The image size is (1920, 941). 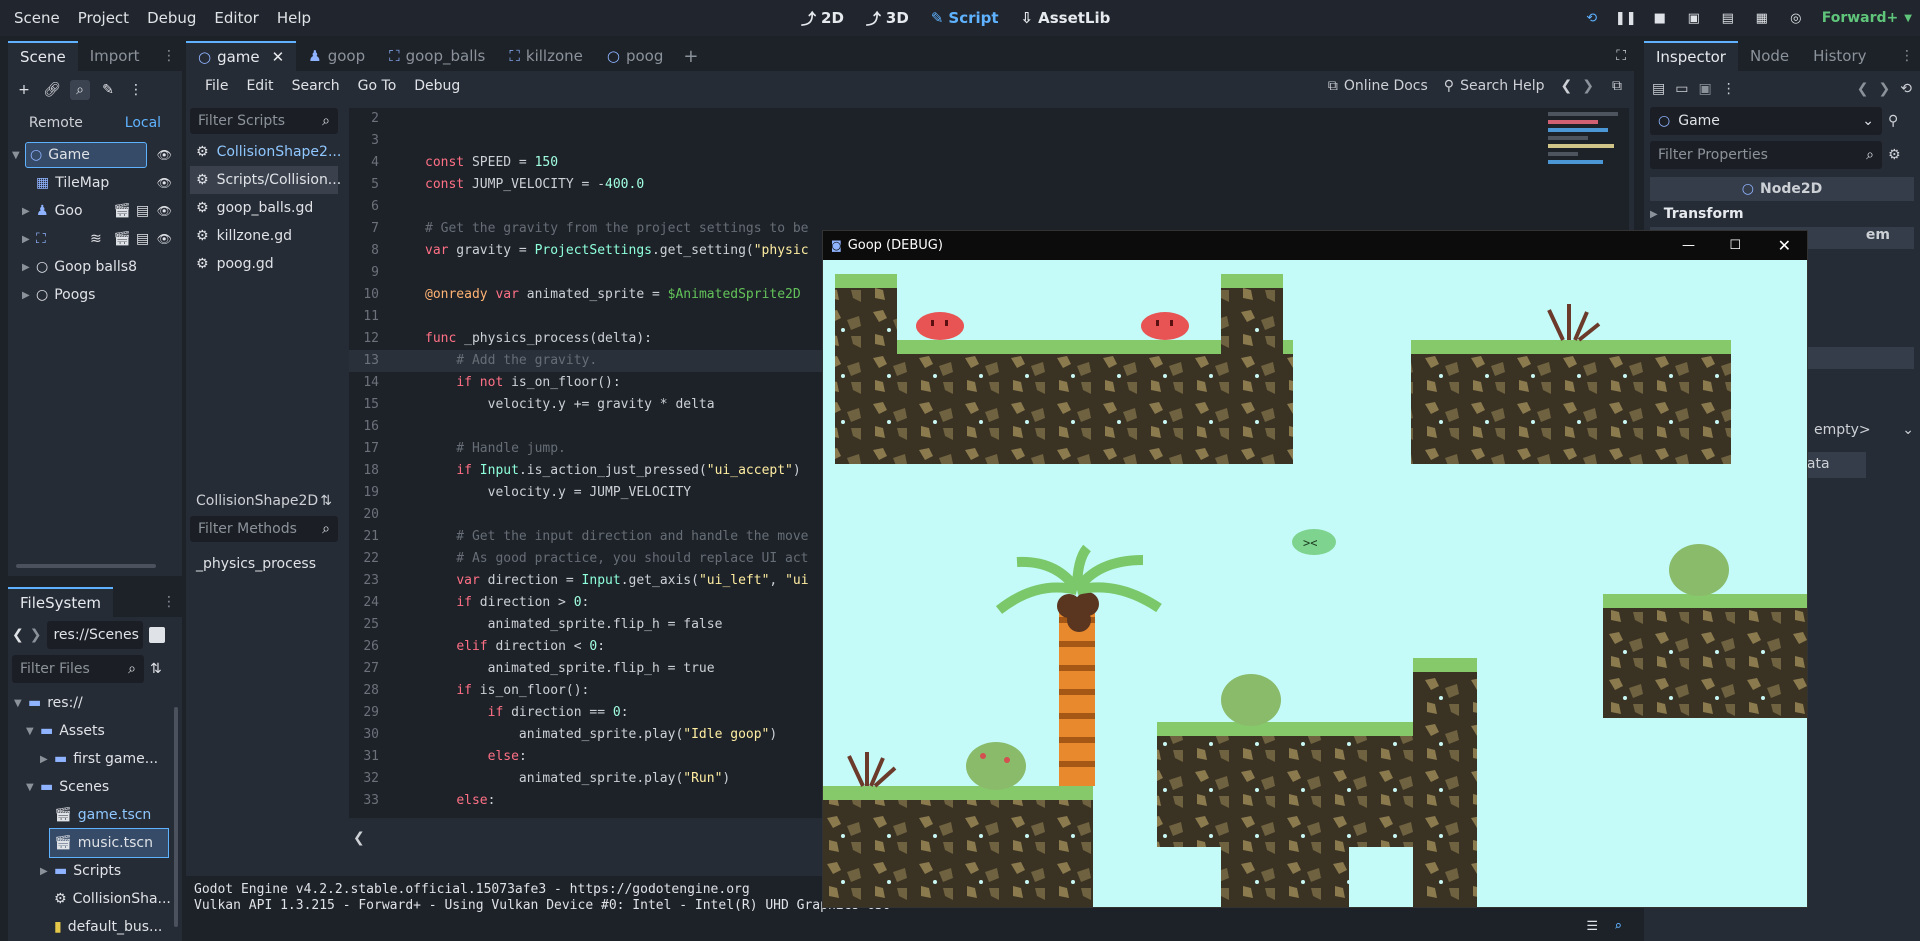 I want to click on tab-history: History, so click(x=1839, y=56).